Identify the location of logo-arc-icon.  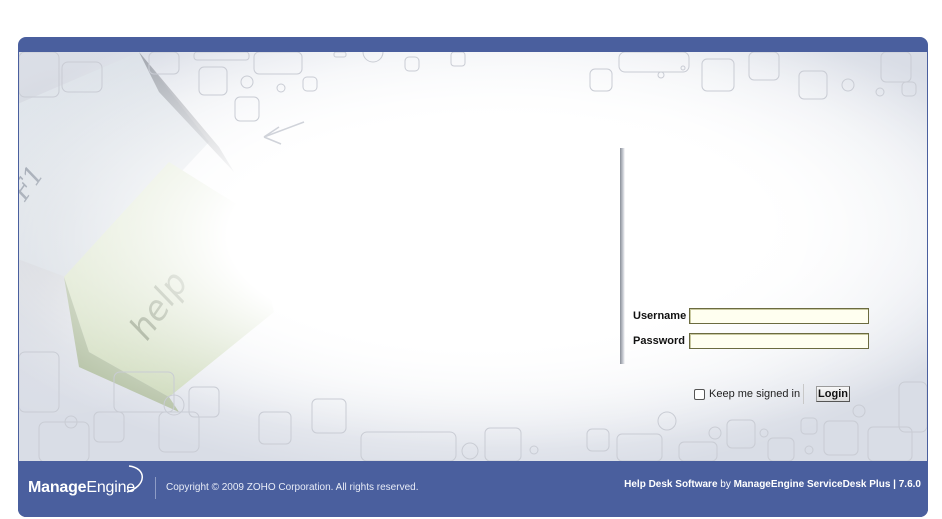
(134, 479).